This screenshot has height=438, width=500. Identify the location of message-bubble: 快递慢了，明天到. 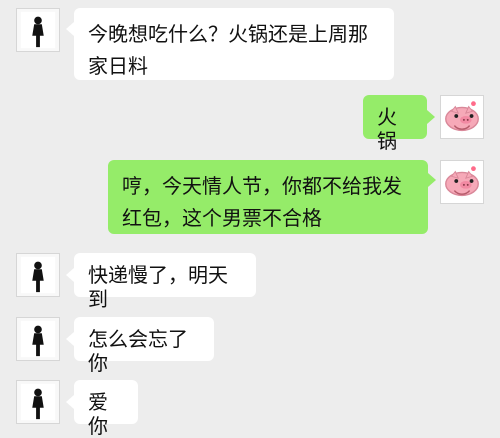
(165, 282).